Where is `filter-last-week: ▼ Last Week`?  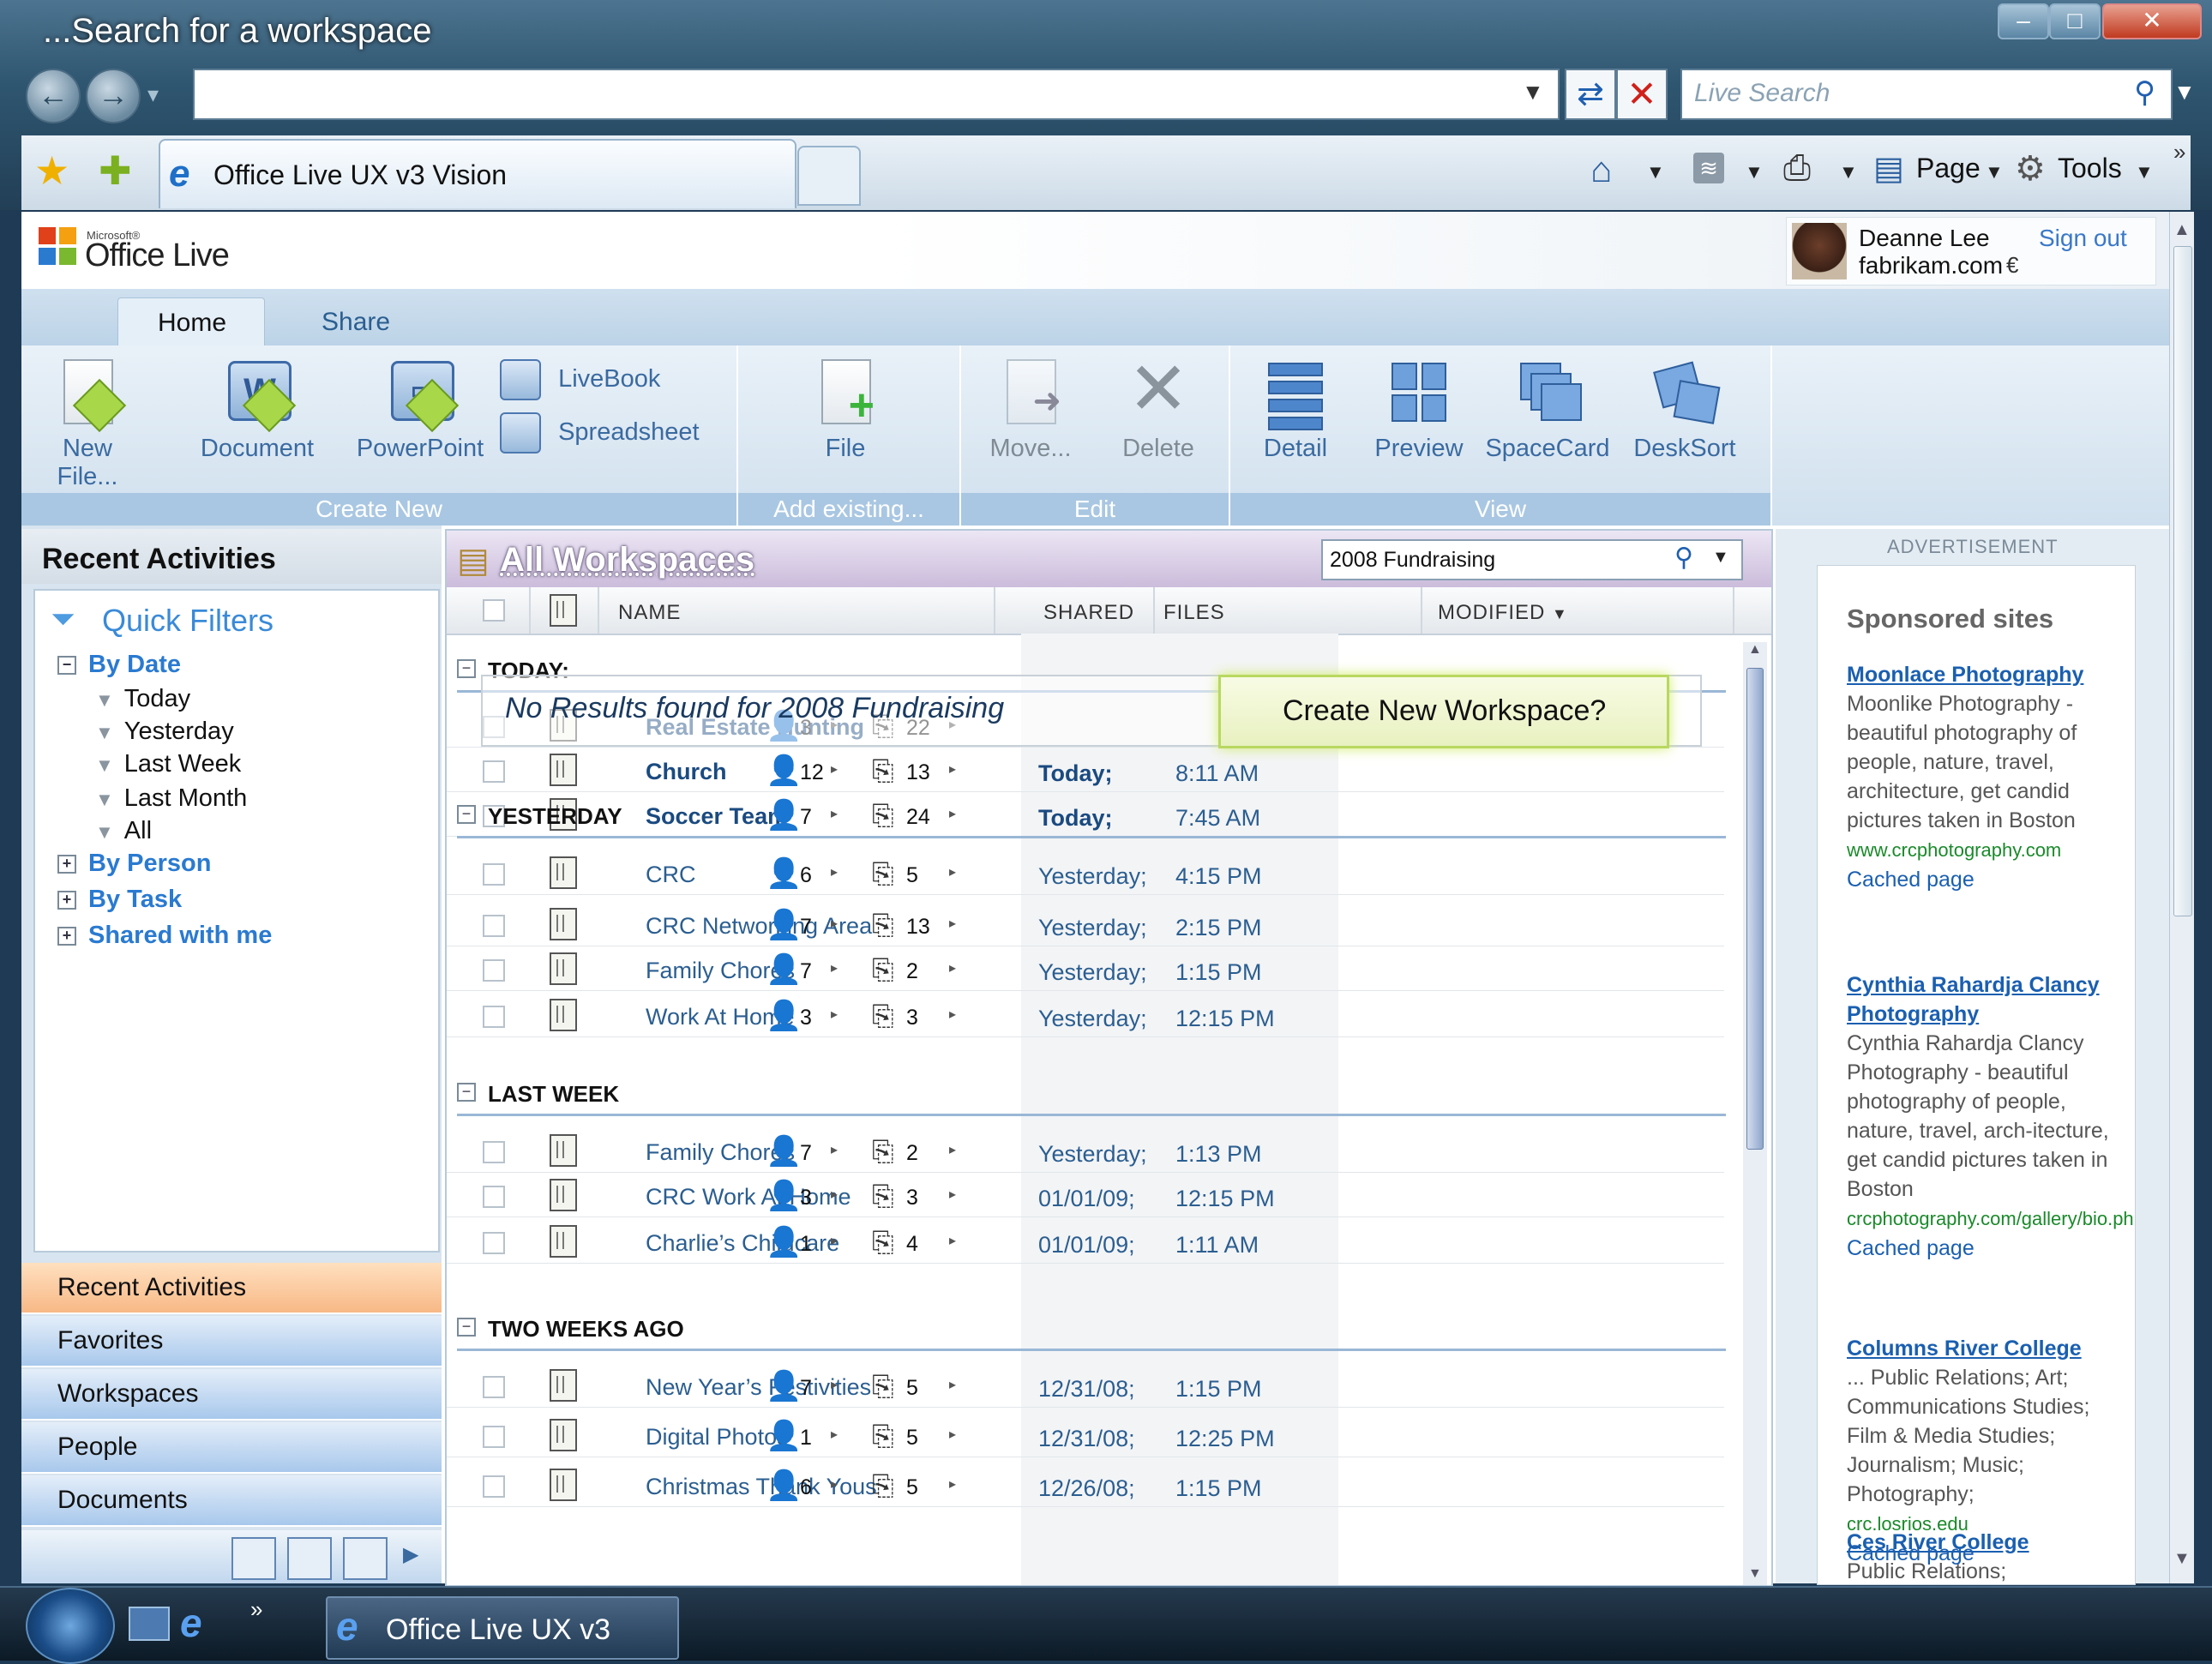
filter-last-week: ▼ Last Week is located at coordinates (168, 764).